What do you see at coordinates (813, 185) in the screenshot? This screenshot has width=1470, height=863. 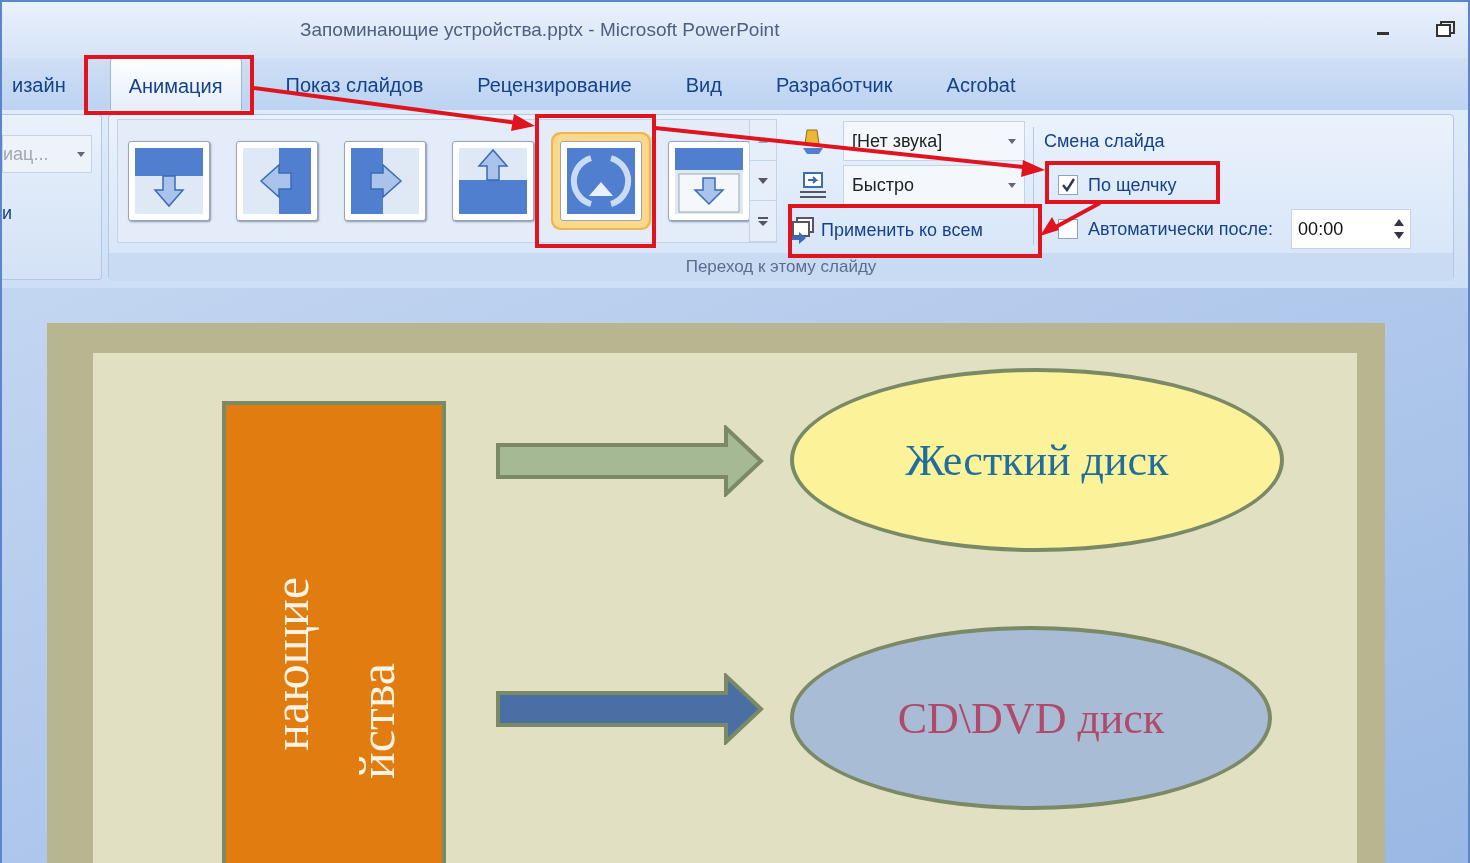 I see `speed-icon` at bounding box center [813, 185].